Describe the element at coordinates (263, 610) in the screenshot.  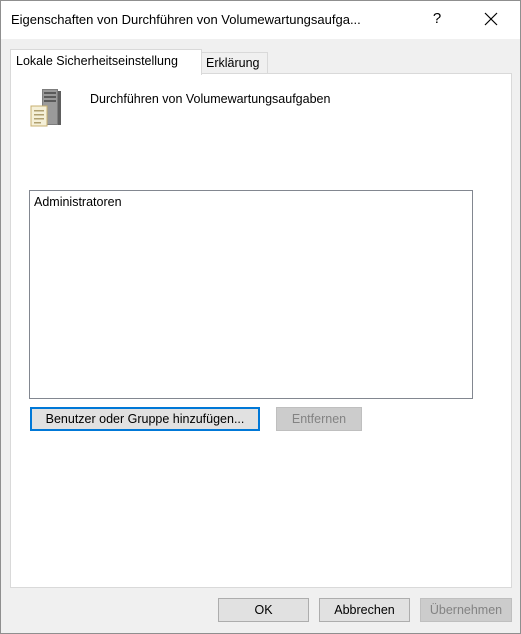
I see `ok-button: OK` at that location.